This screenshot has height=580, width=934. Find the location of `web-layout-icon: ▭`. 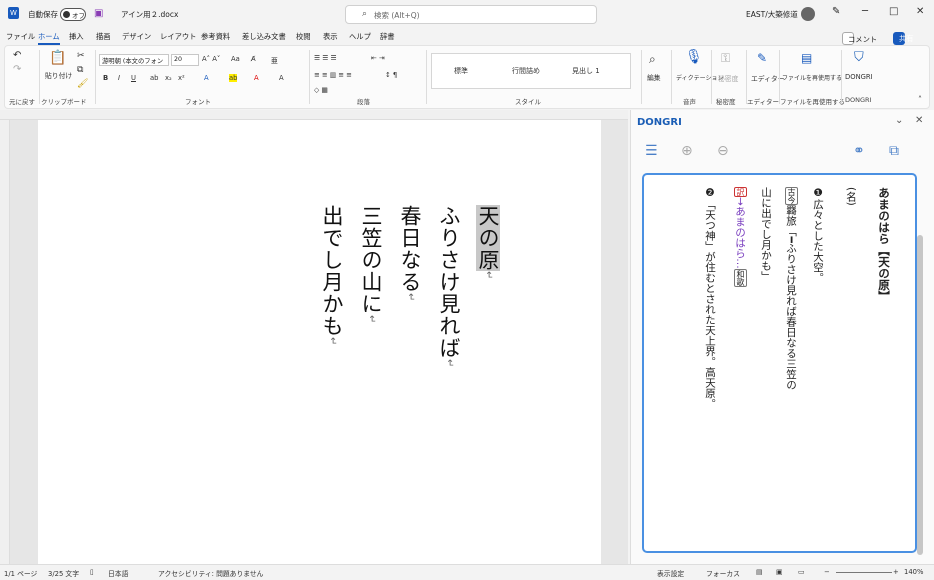

web-layout-icon: ▭ is located at coordinates (801, 572).